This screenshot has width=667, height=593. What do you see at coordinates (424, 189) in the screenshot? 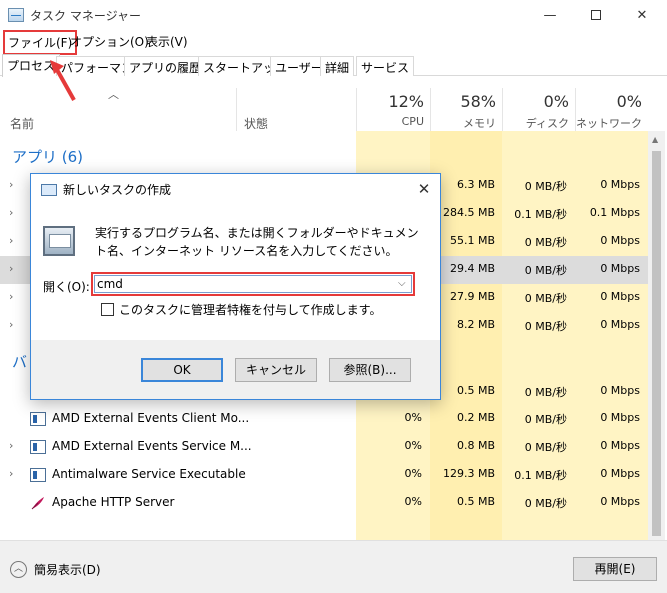
I see `dialog-close-button: ✕` at bounding box center [424, 189].